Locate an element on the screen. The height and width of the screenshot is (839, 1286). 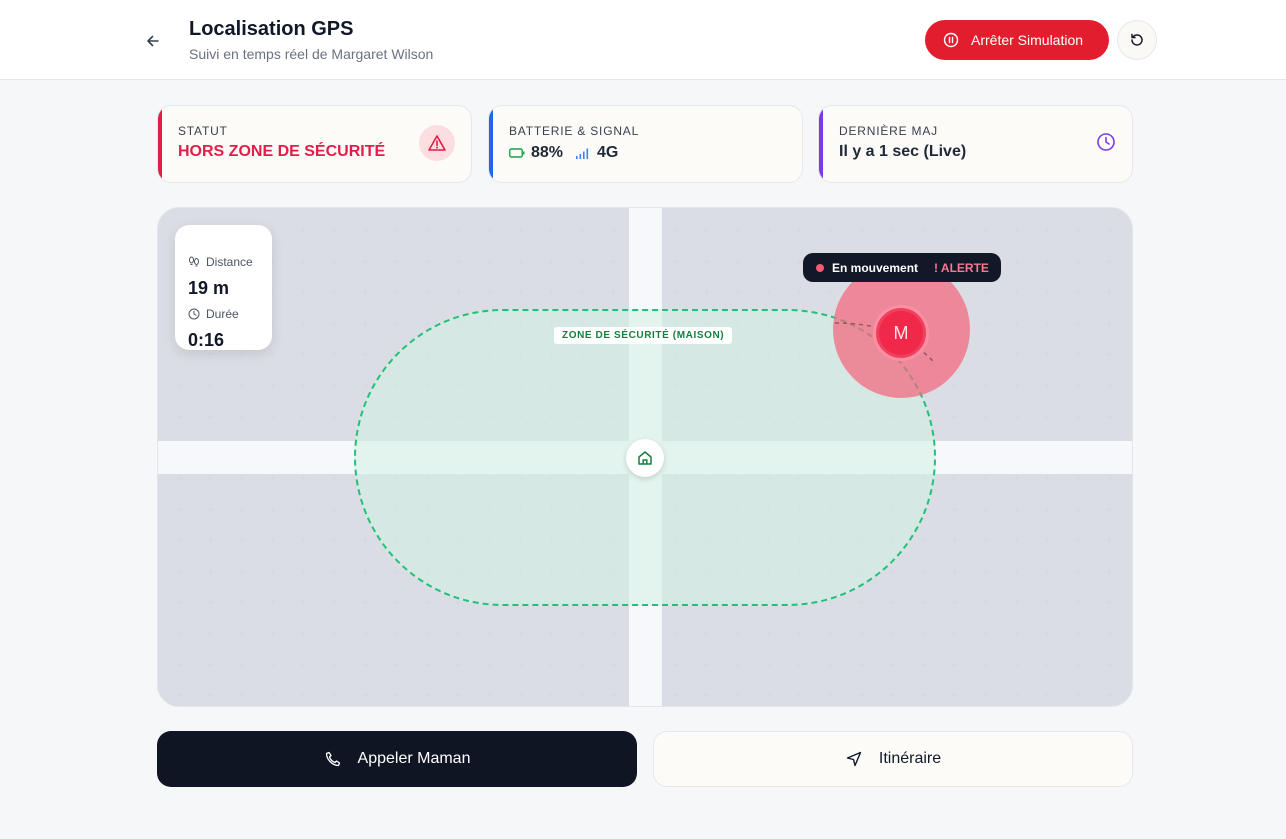
call-button: Appeler Maman is located at coordinates (397, 759).